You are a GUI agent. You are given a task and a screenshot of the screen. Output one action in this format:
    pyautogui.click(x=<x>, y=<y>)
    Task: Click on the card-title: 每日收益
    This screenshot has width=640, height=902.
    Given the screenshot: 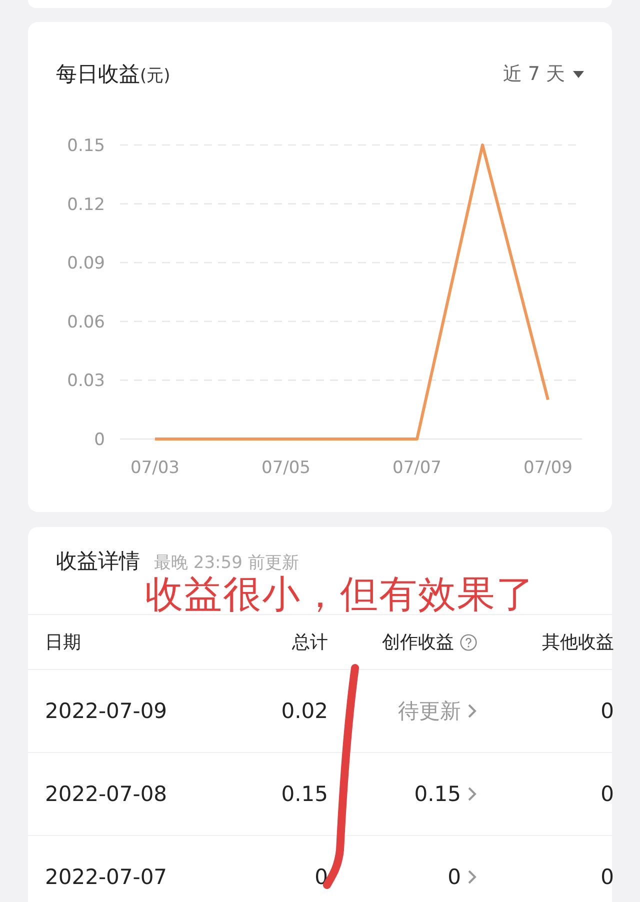 What is the action you would take?
    pyautogui.click(x=98, y=74)
    